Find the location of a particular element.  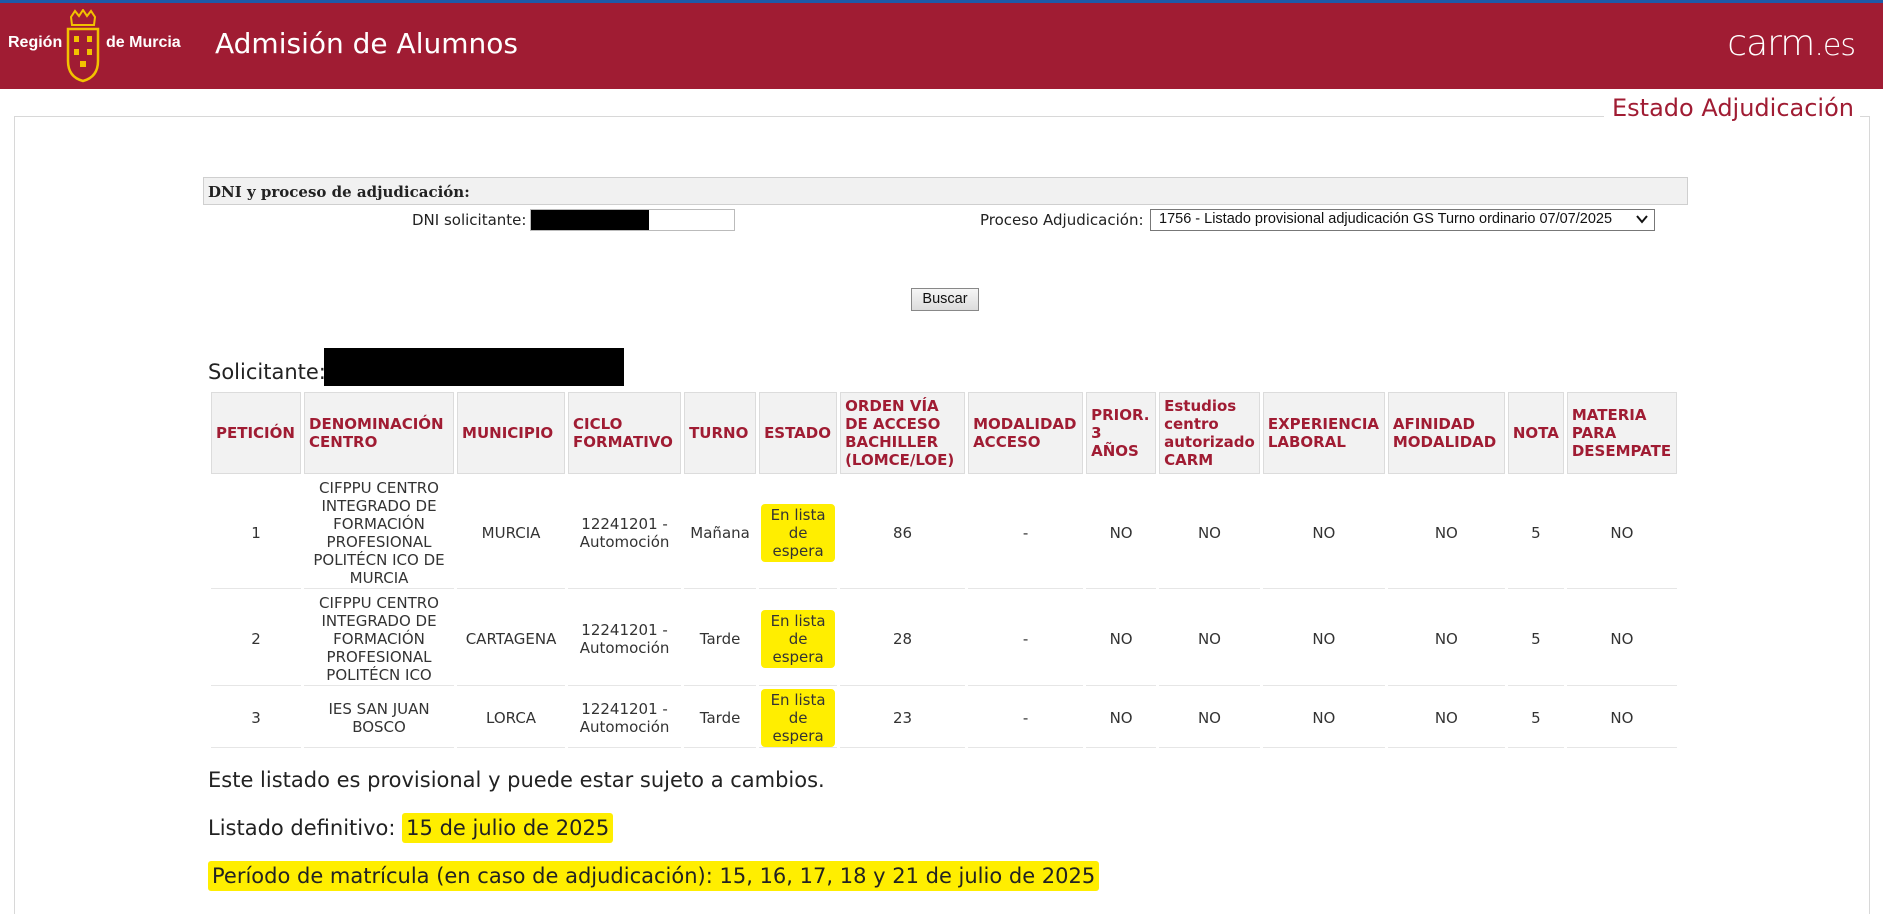

logo-text-right: de Murcia is located at coordinates (143, 42).